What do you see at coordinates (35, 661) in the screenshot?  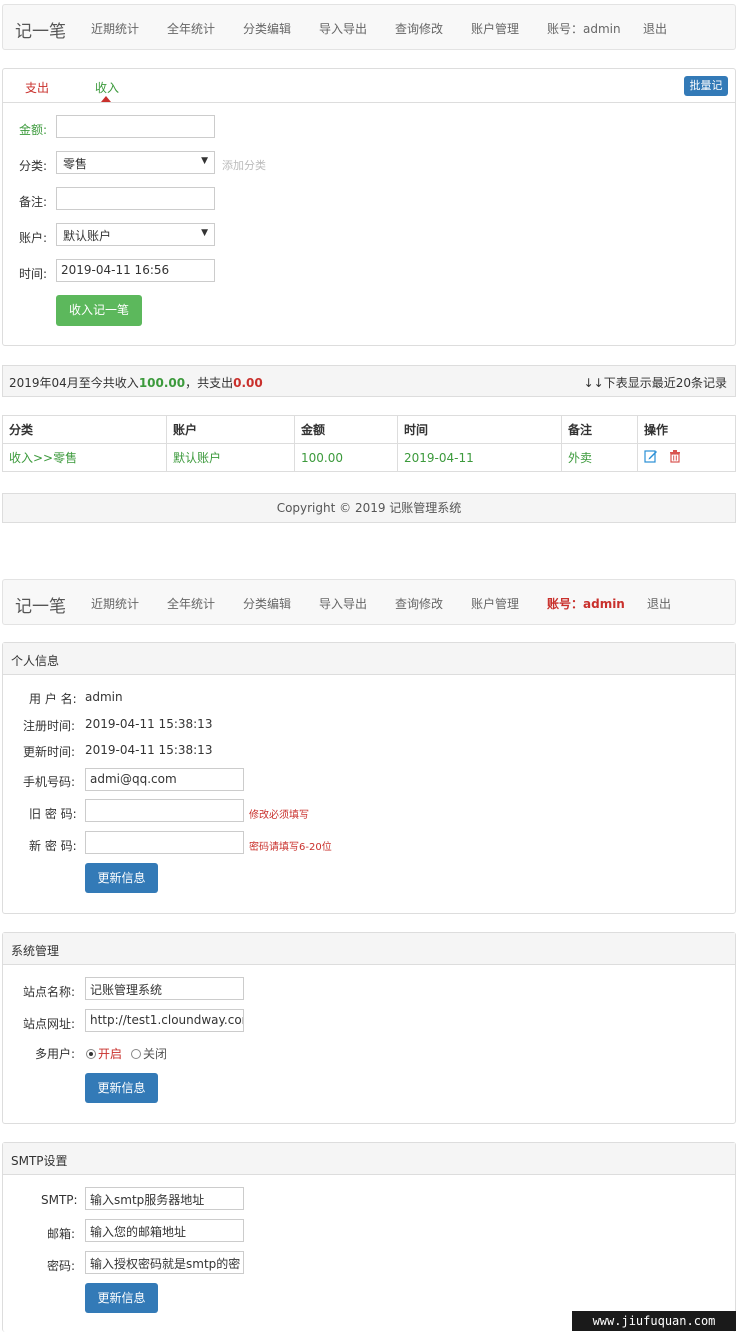 I see `profile-title: 个人信息` at bounding box center [35, 661].